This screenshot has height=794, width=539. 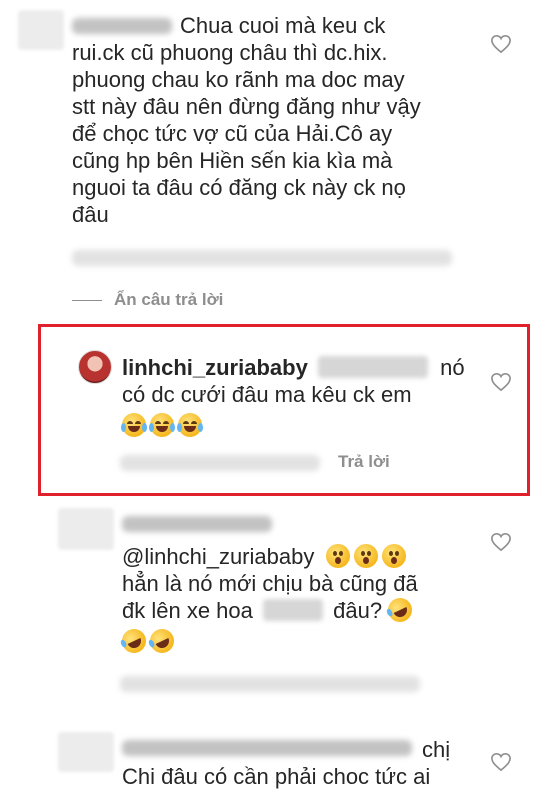 I want to click on comment-line: đâu?, so click(x=358, y=610).